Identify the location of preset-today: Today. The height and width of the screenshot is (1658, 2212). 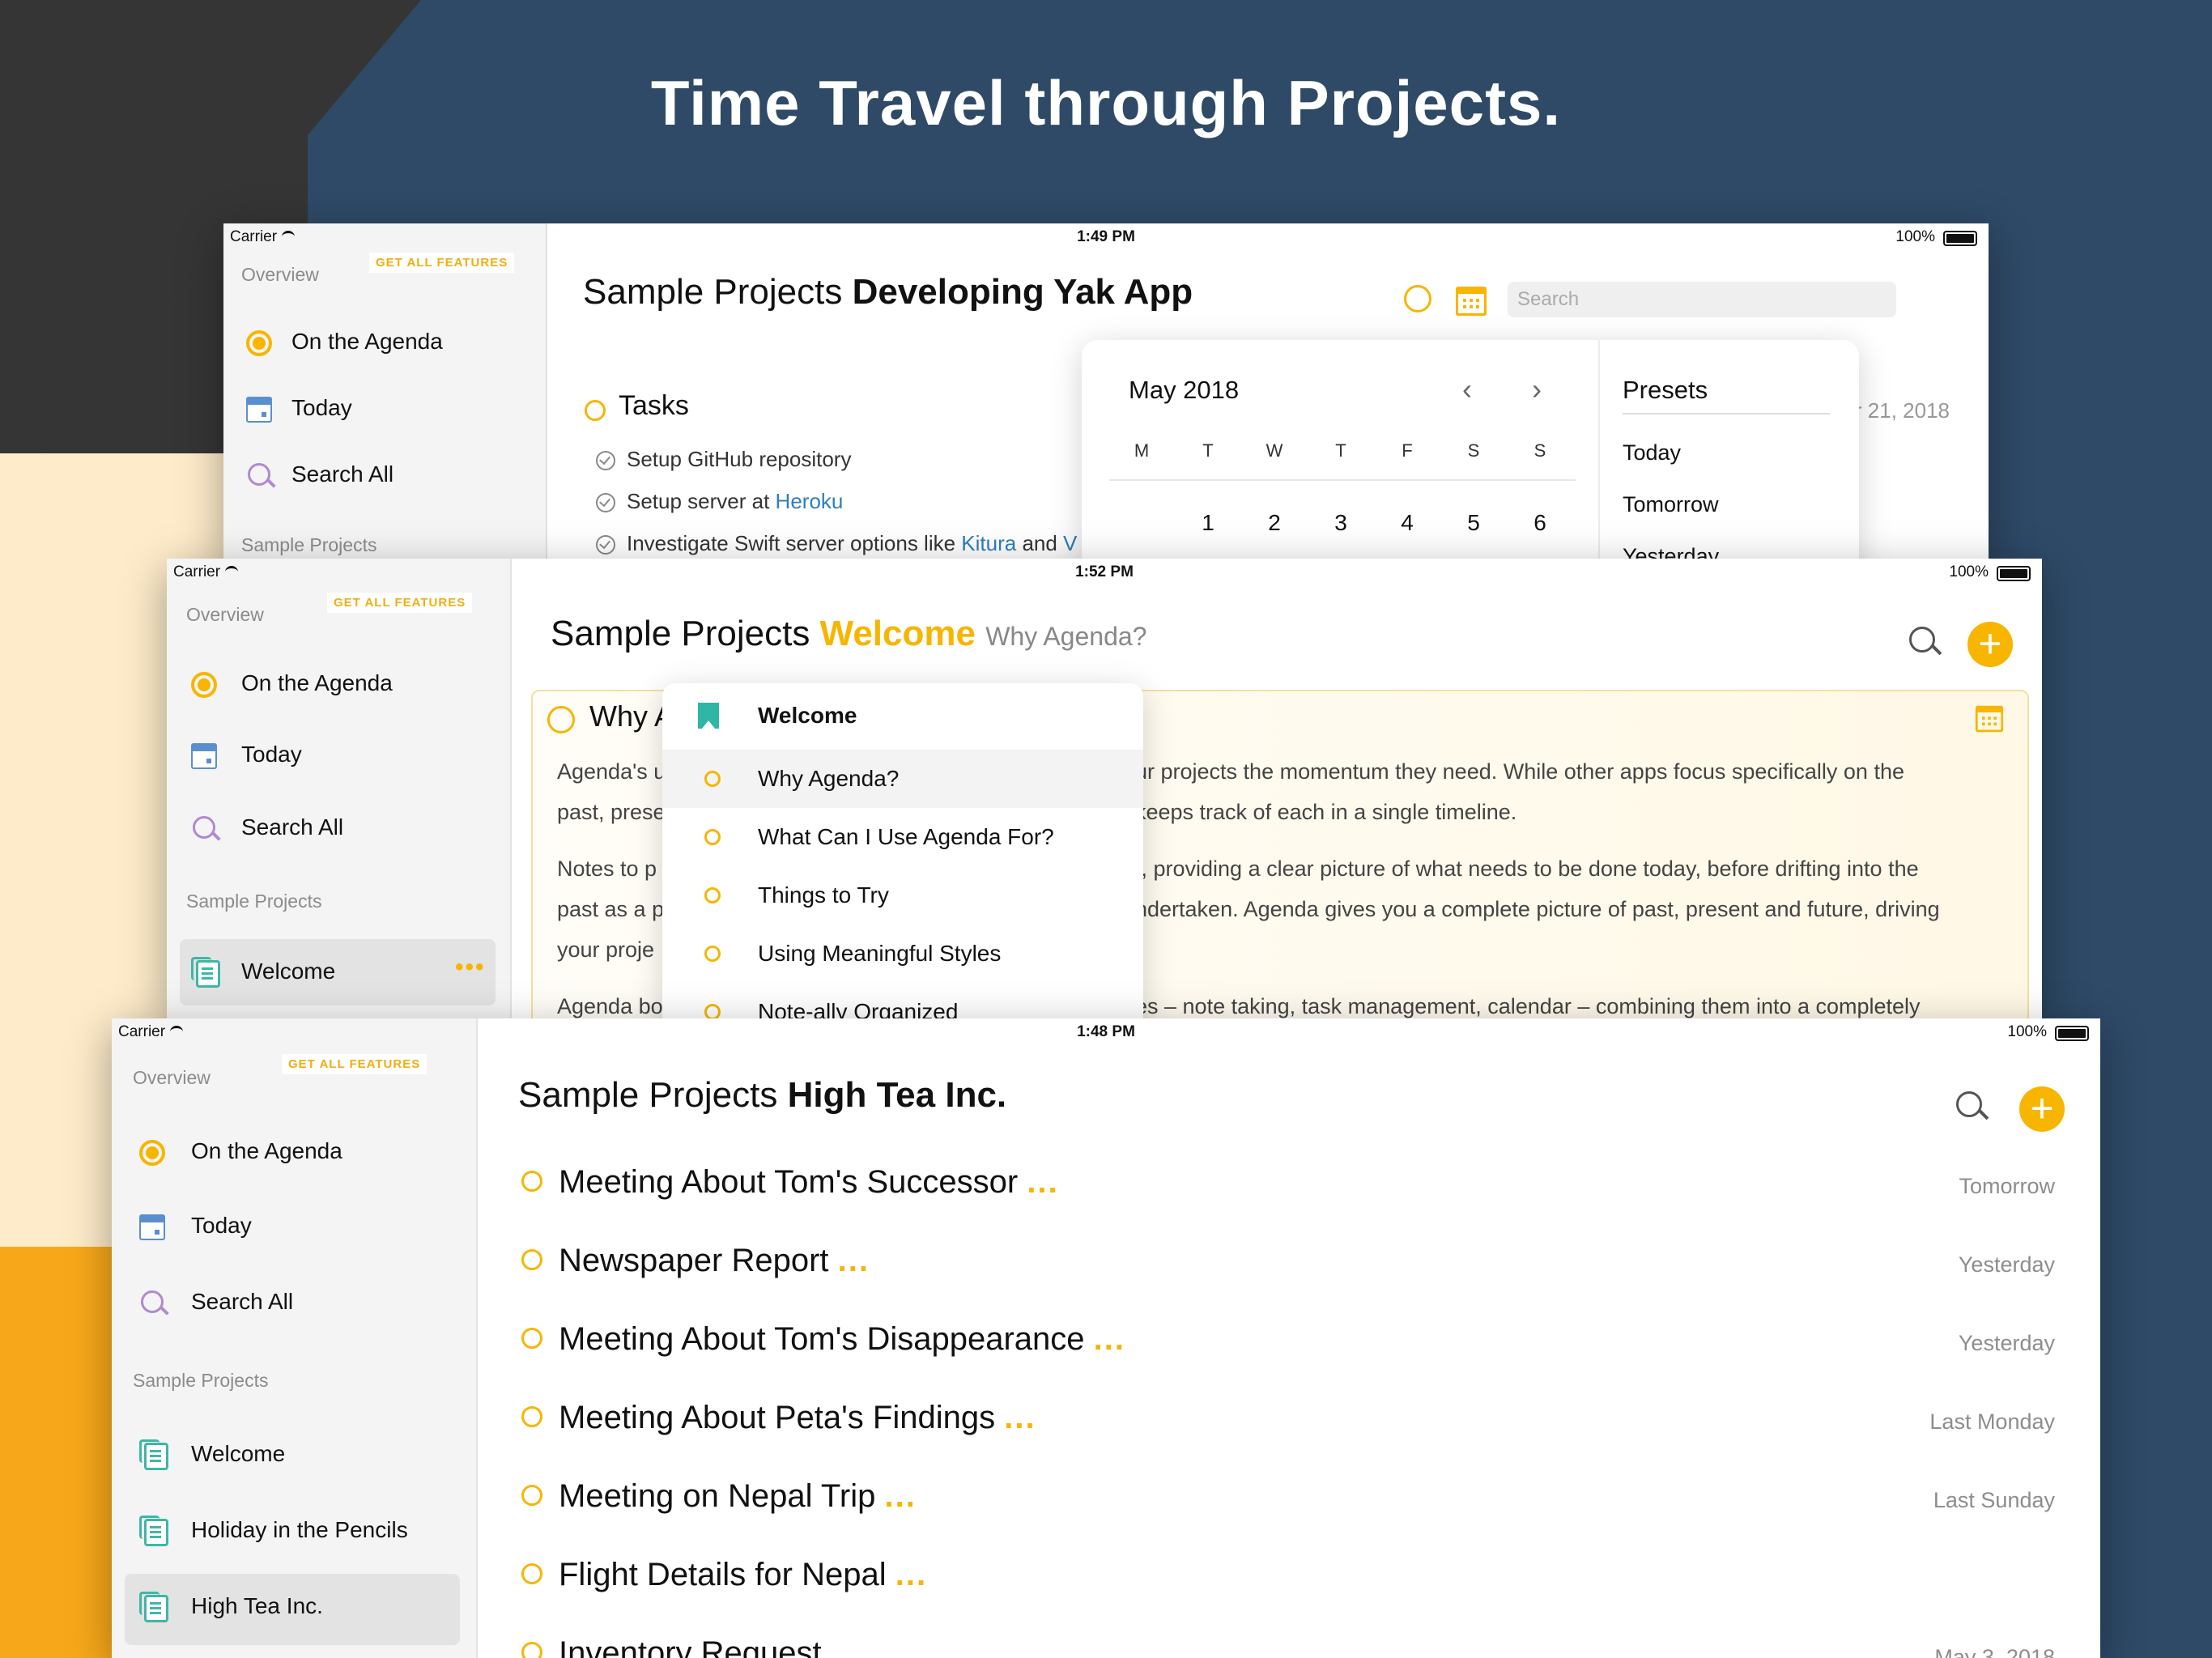
(1652, 453).